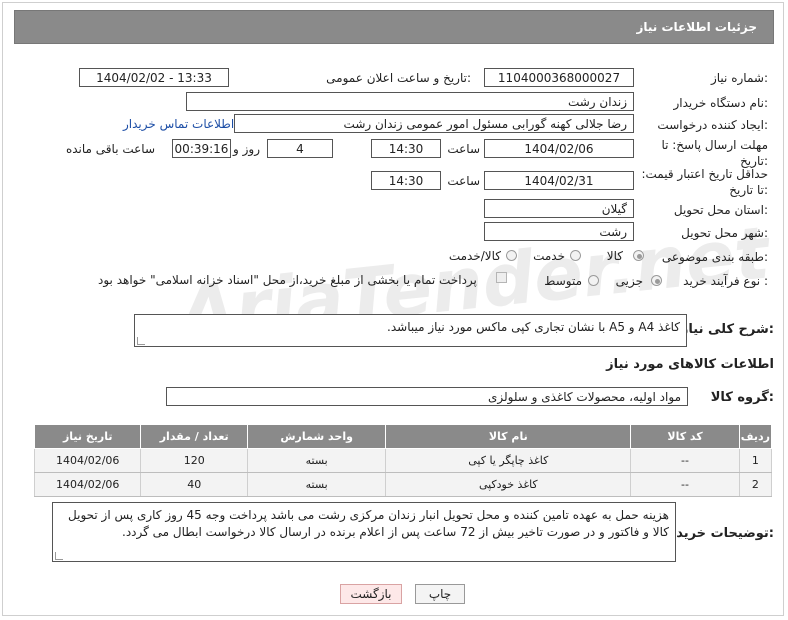 The height and width of the screenshot is (620, 788). Describe the element at coordinates (246, 149) in the screenshot. I see `days-label: روز و` at that location.